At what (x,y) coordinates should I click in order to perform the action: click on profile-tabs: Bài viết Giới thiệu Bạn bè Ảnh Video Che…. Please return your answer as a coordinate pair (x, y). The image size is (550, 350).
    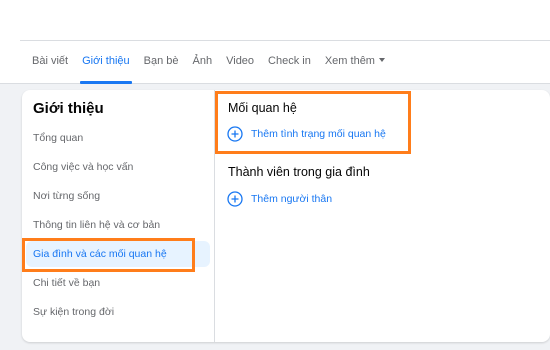
    Looking at the image, I should click on (285, 62).